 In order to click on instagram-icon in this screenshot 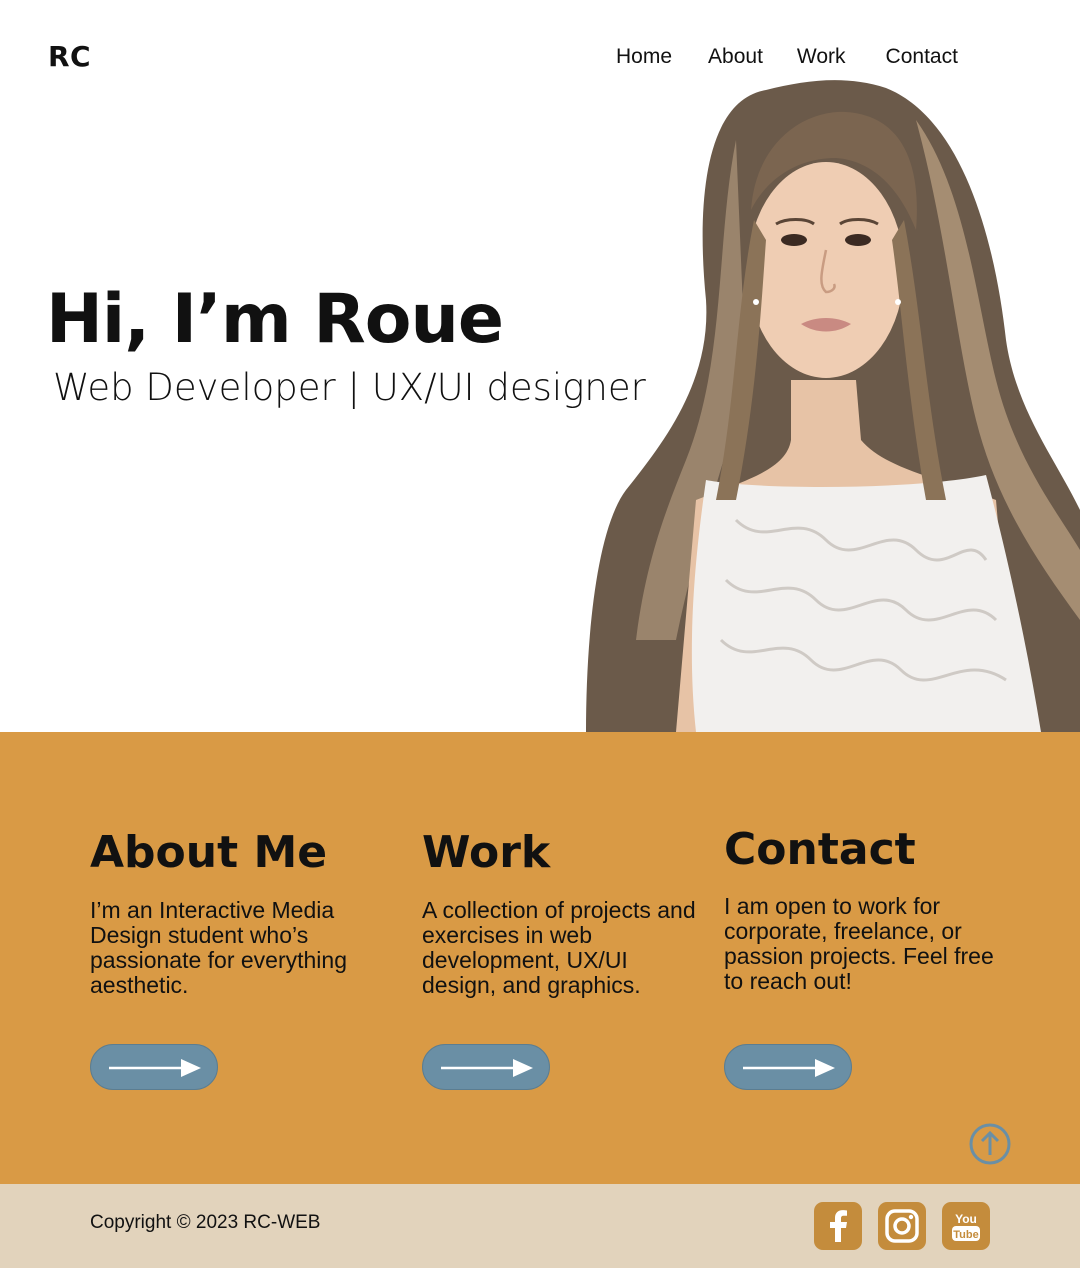, I will do `click(902, 1226)`.